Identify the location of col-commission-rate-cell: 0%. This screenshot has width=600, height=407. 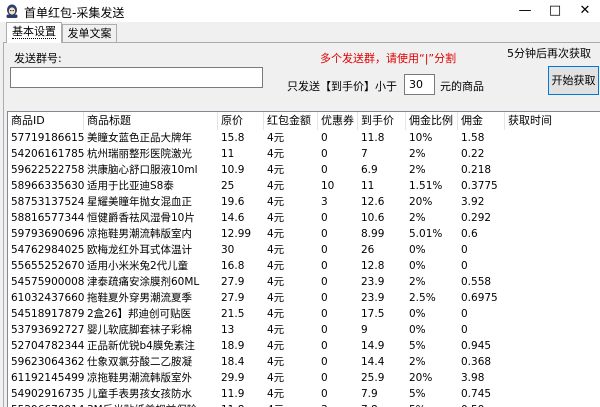
(417, 314).